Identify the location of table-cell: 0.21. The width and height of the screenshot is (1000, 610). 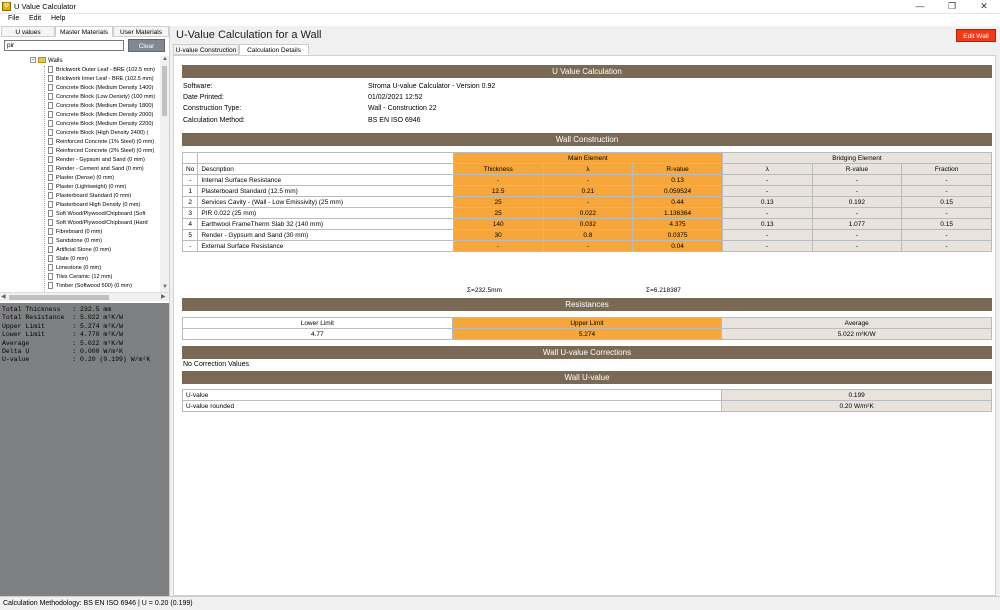
(588, 191).